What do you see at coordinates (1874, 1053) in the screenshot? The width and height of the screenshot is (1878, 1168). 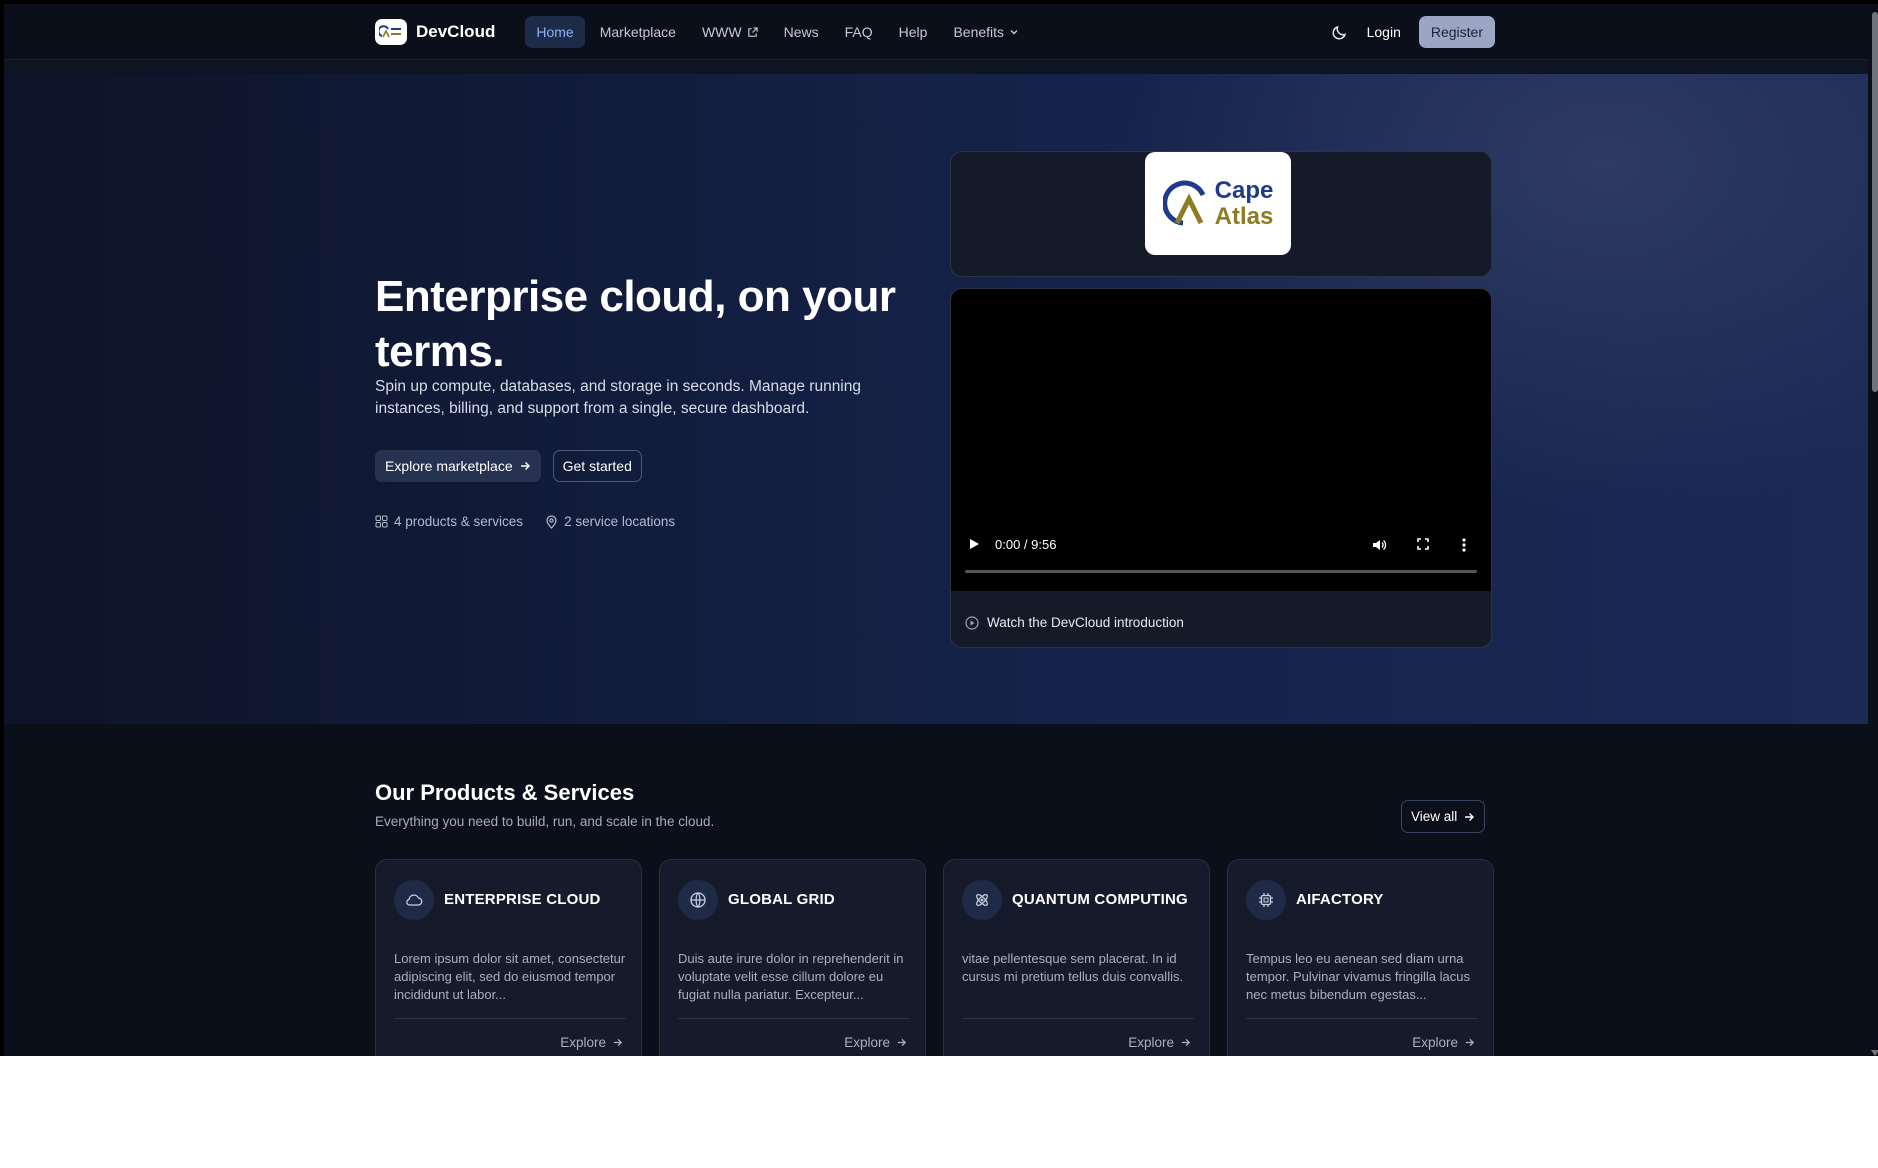 I see `scroll-down-arrow-icon` at bounding box center [1874, 1053].